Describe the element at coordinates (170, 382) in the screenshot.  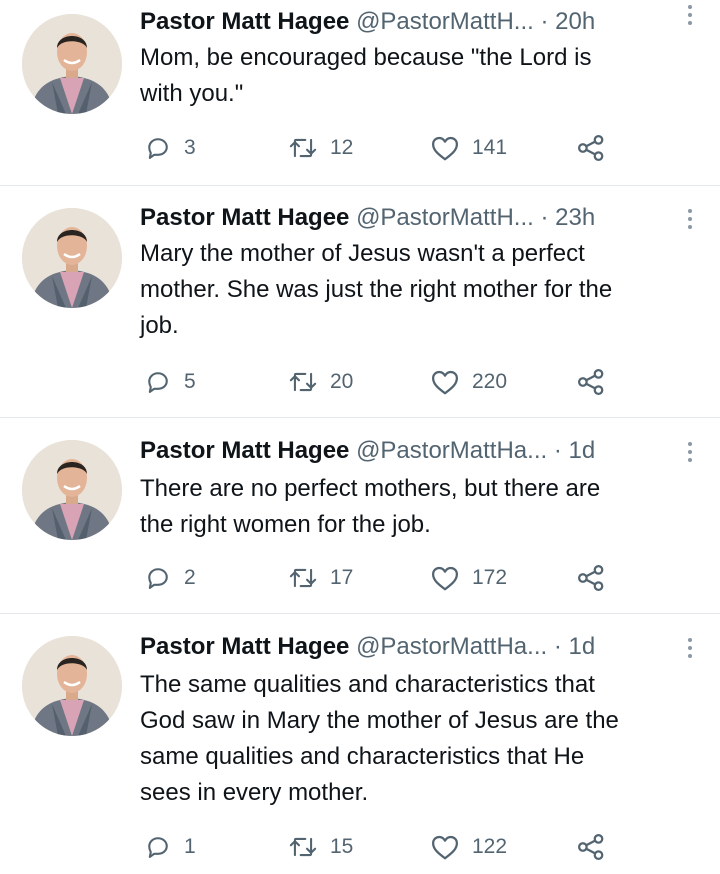
I see `reply-button: 5` at that location.